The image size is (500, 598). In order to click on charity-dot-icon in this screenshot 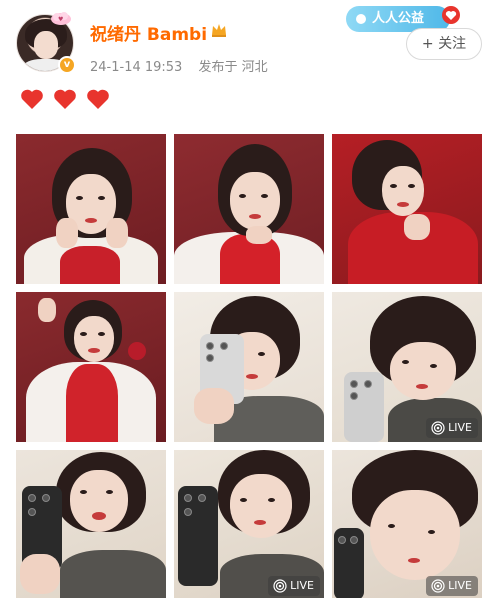, I will do `click(361, 19)`.